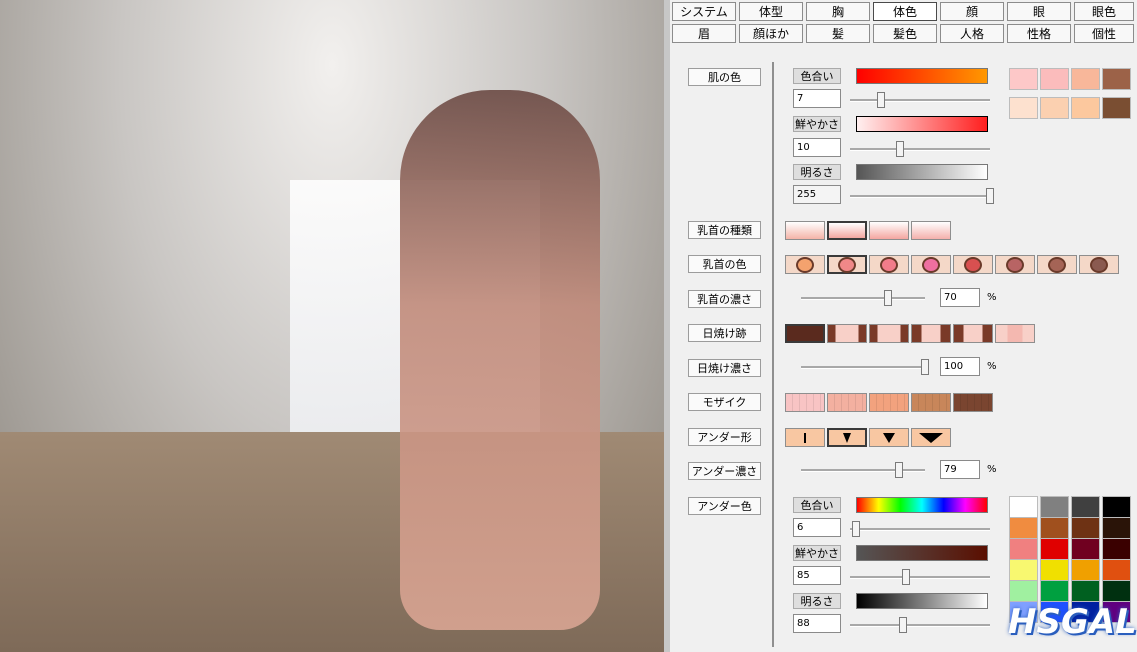  I want to click on skin-sat-input: 10, so click(817, 147).